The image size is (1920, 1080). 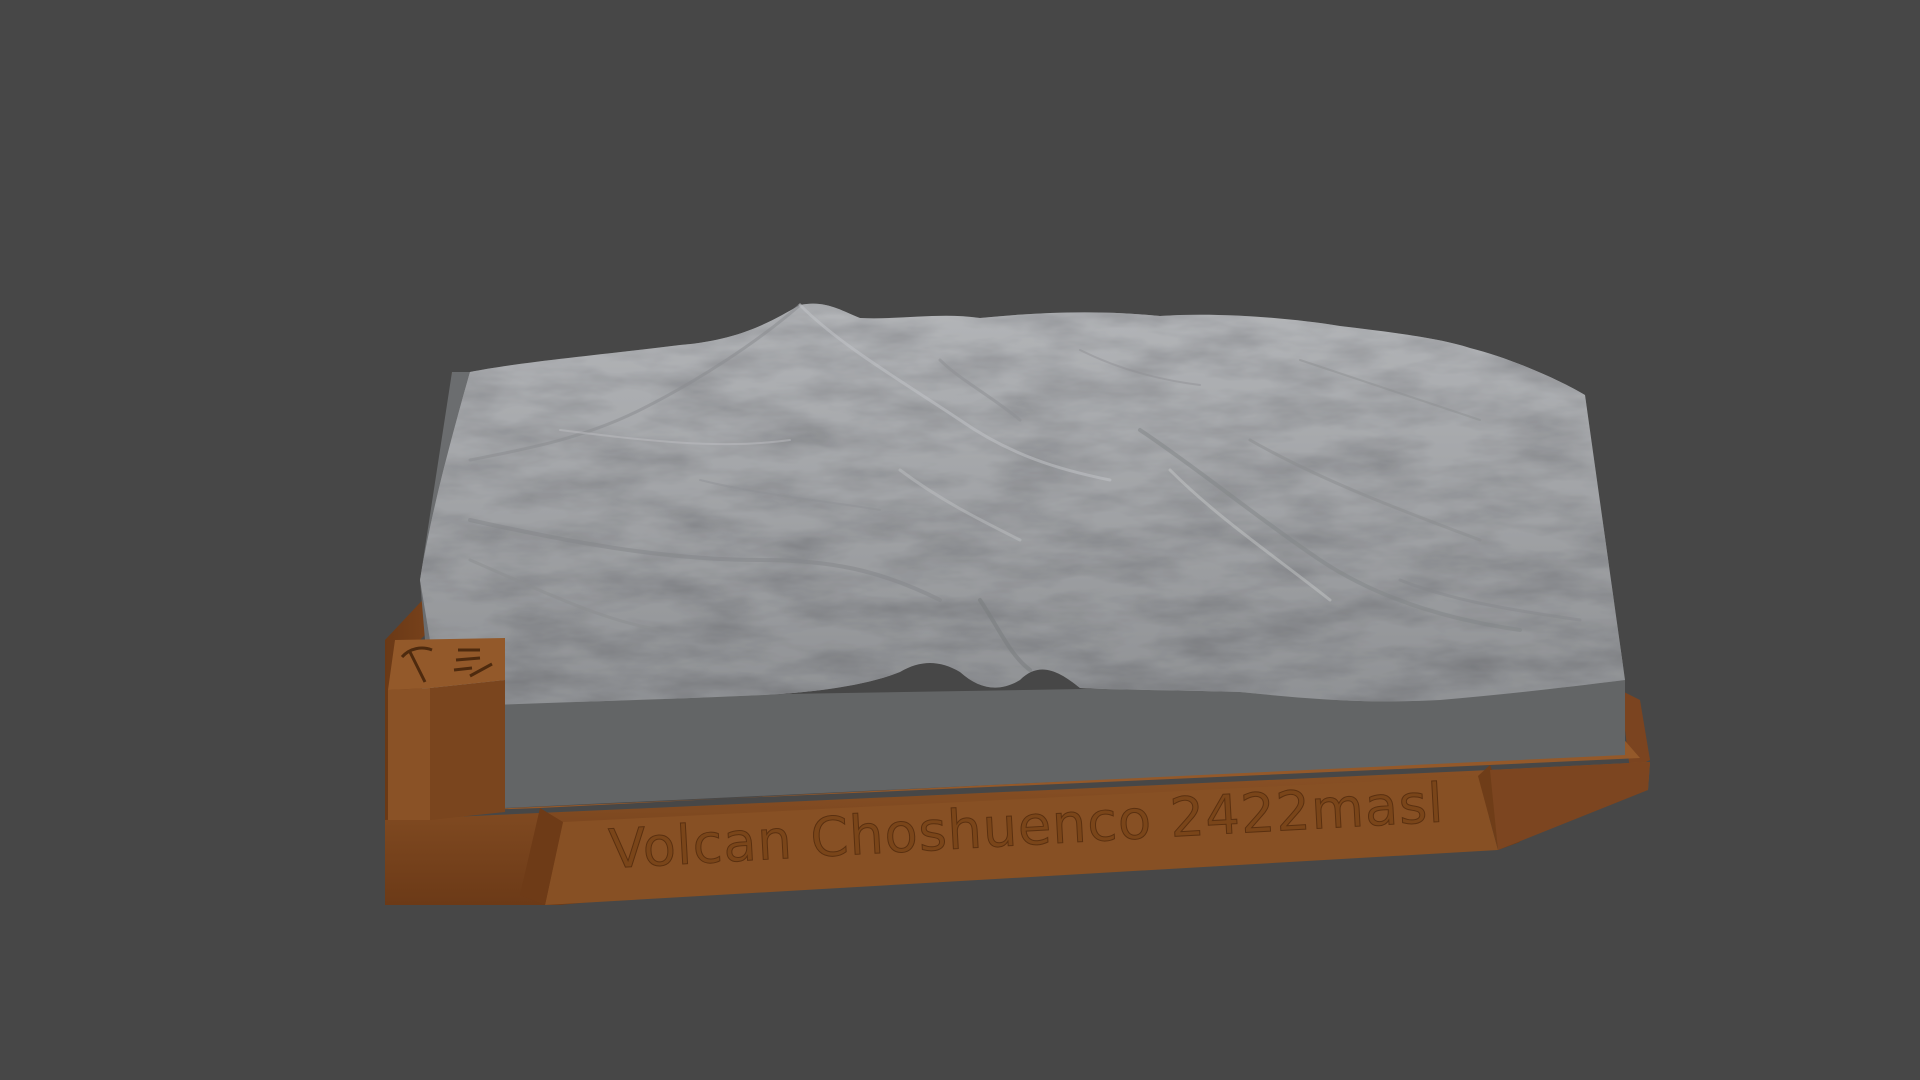 I want to click on corner-post, so click(x=446, y=729).